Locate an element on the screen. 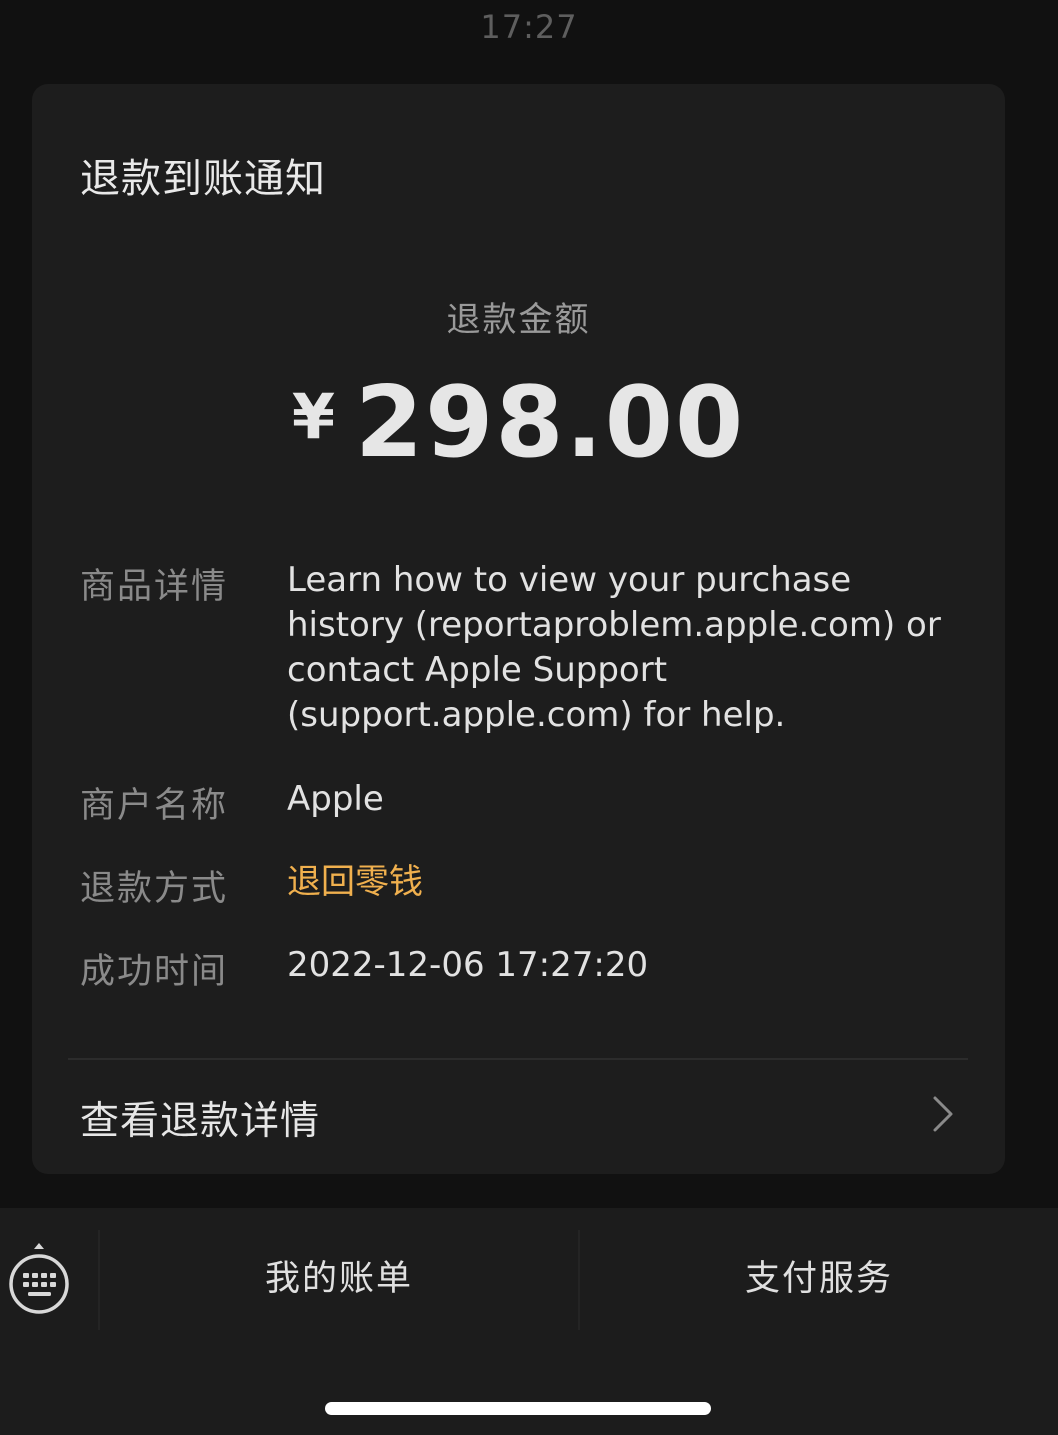 Image resolution: width=1058 pixels, height=1435 pixels. refund-amount-label: 退款金额 is located at coordinates (518, 320).